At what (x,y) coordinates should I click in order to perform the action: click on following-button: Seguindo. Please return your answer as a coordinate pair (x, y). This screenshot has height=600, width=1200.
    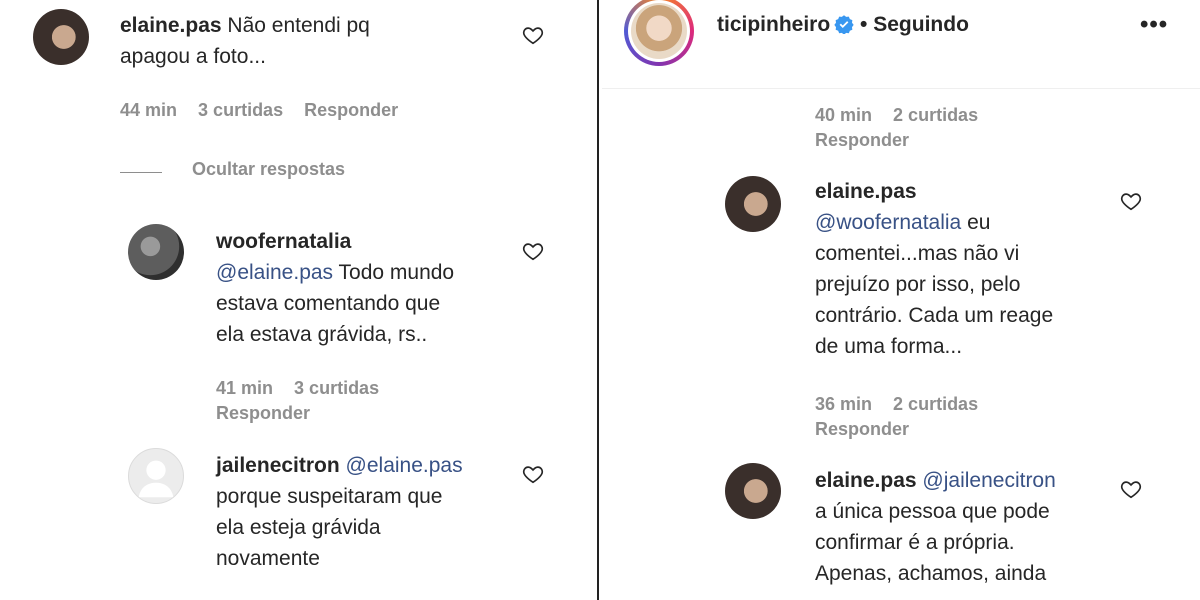
    Looking at the image, I should click on (921, 24).